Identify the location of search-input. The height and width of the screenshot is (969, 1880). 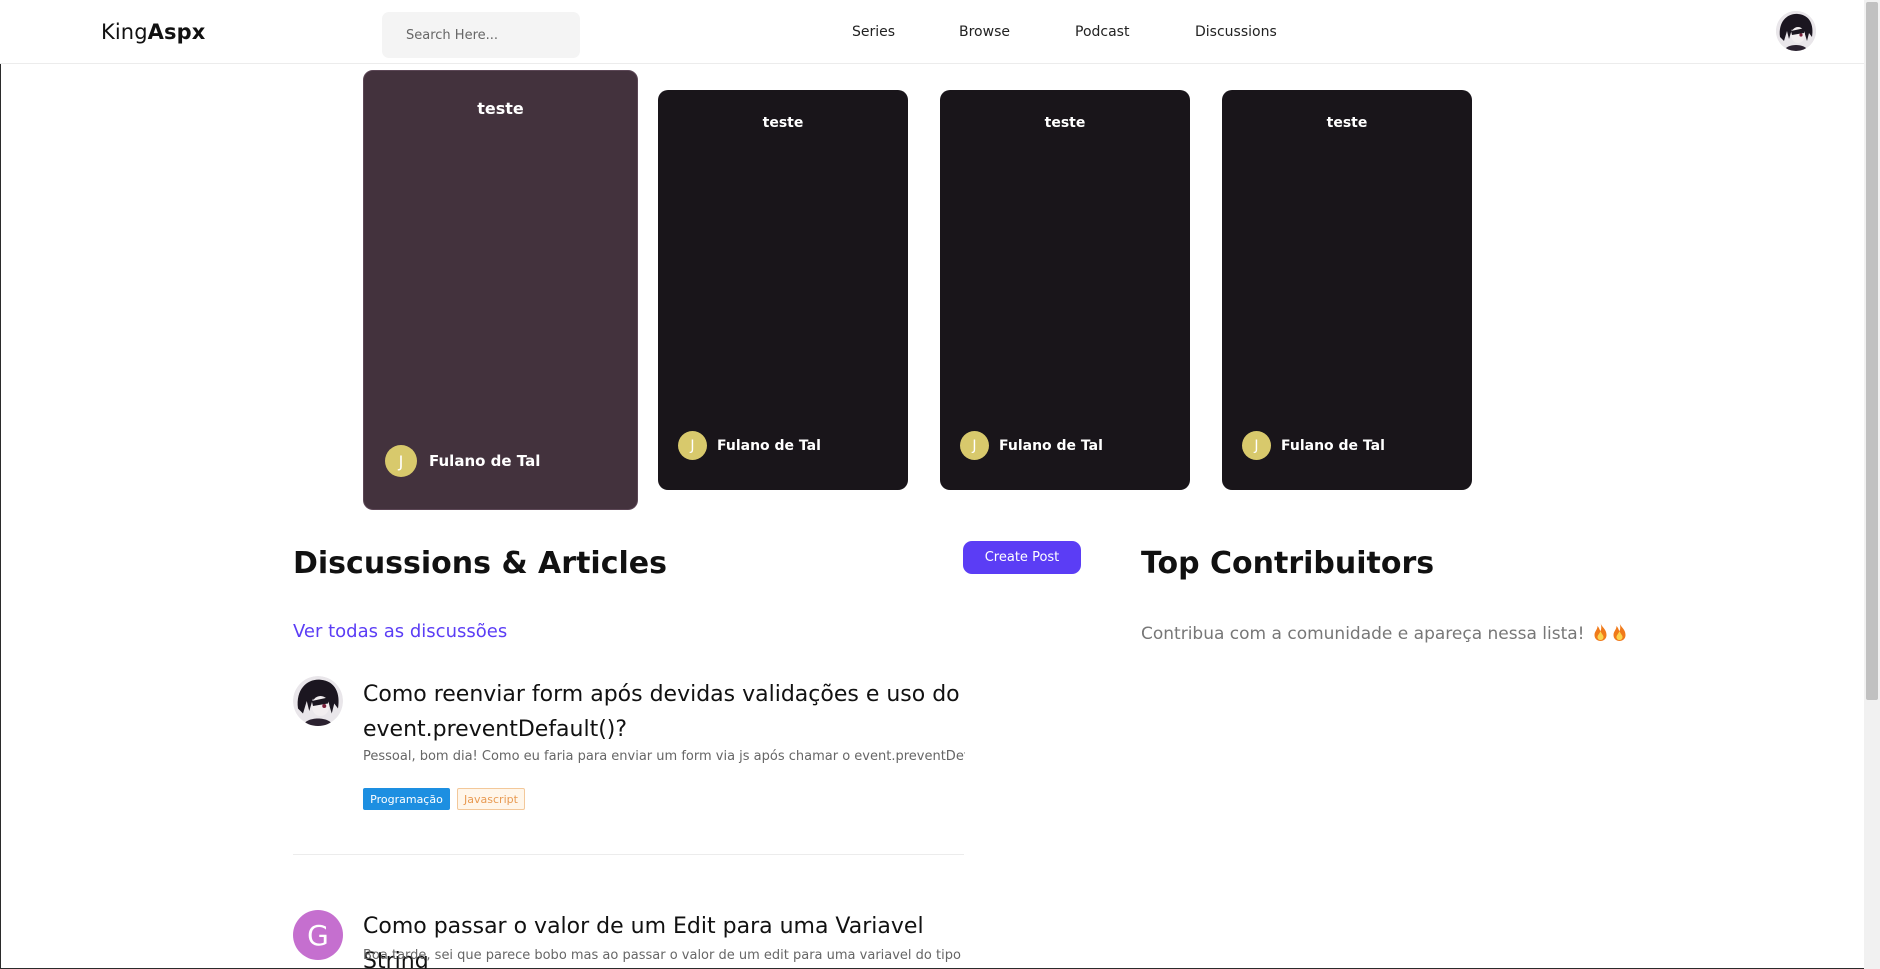
(481, 35).